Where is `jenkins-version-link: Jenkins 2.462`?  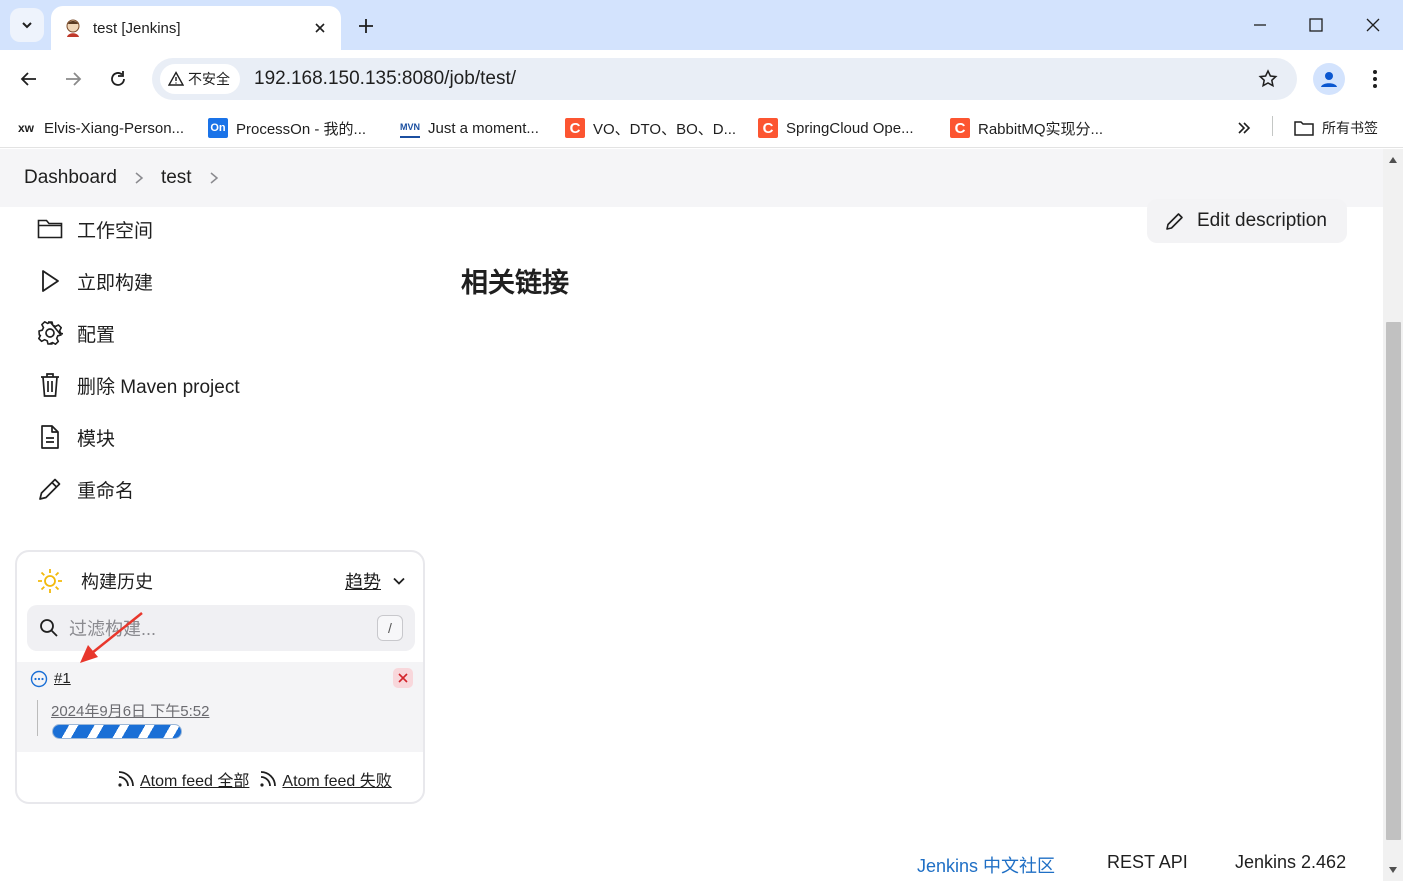
jenkins-version-link: Jenkins 2.462 is located at coordinates (1290, 862).